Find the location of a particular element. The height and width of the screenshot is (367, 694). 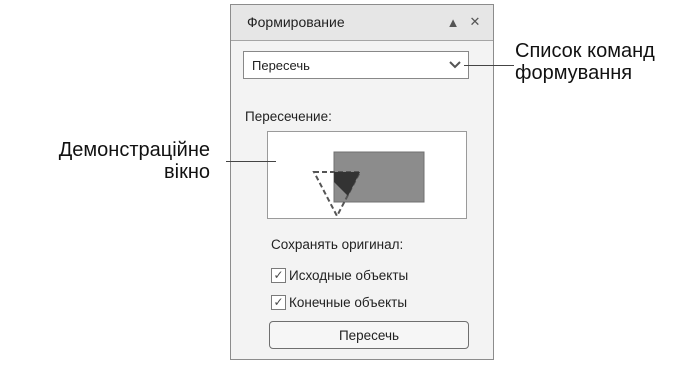

chevron-down-icon is located at coordinates (455, 65).